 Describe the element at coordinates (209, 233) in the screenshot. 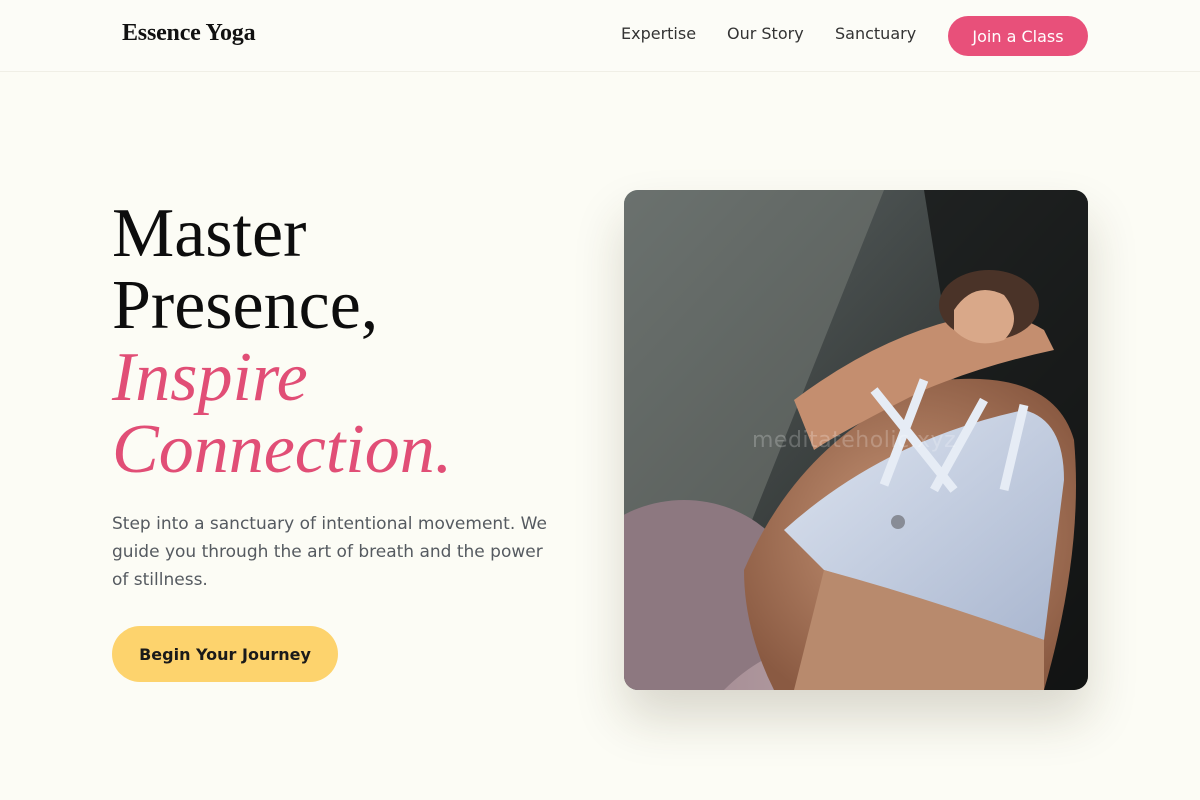

I see `hero-title-line-1: Master` at that location.